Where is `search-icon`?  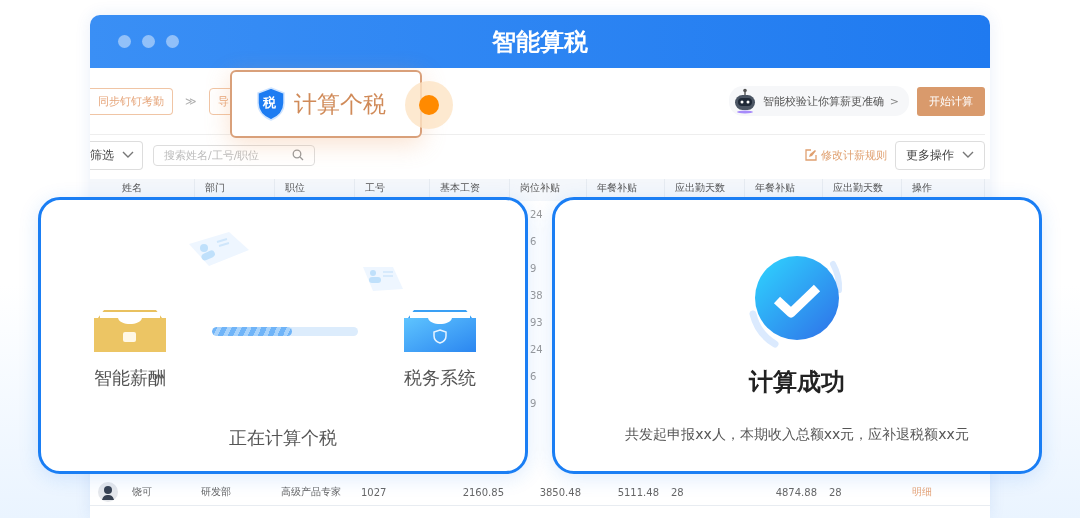 search-icon is located at coordinates (298, 155).